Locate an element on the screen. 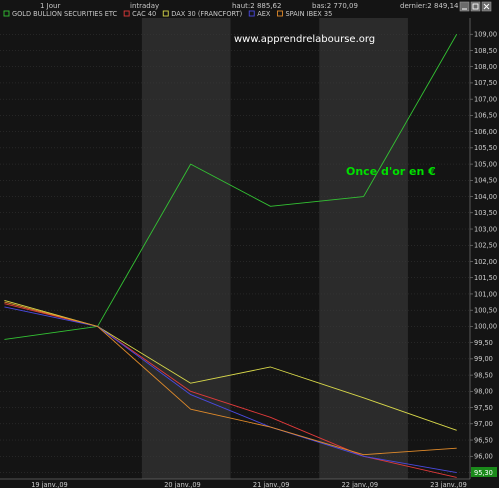 This screenshot has height=488, width=499. y-tick-label: 99,00 is located at coordinates (483, 359).